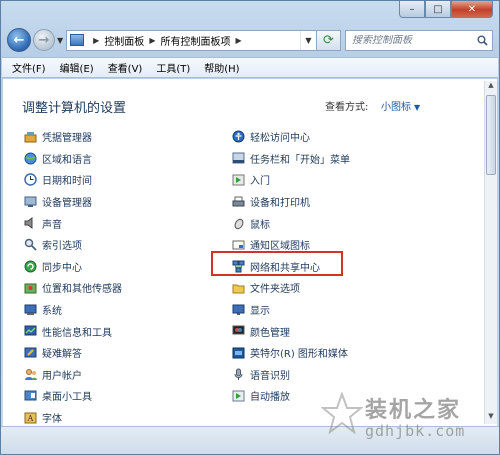 This screenshot has width=500, height=455. I want to click on item-location-sensors: 位置和其他传感器, so click(72, 288).